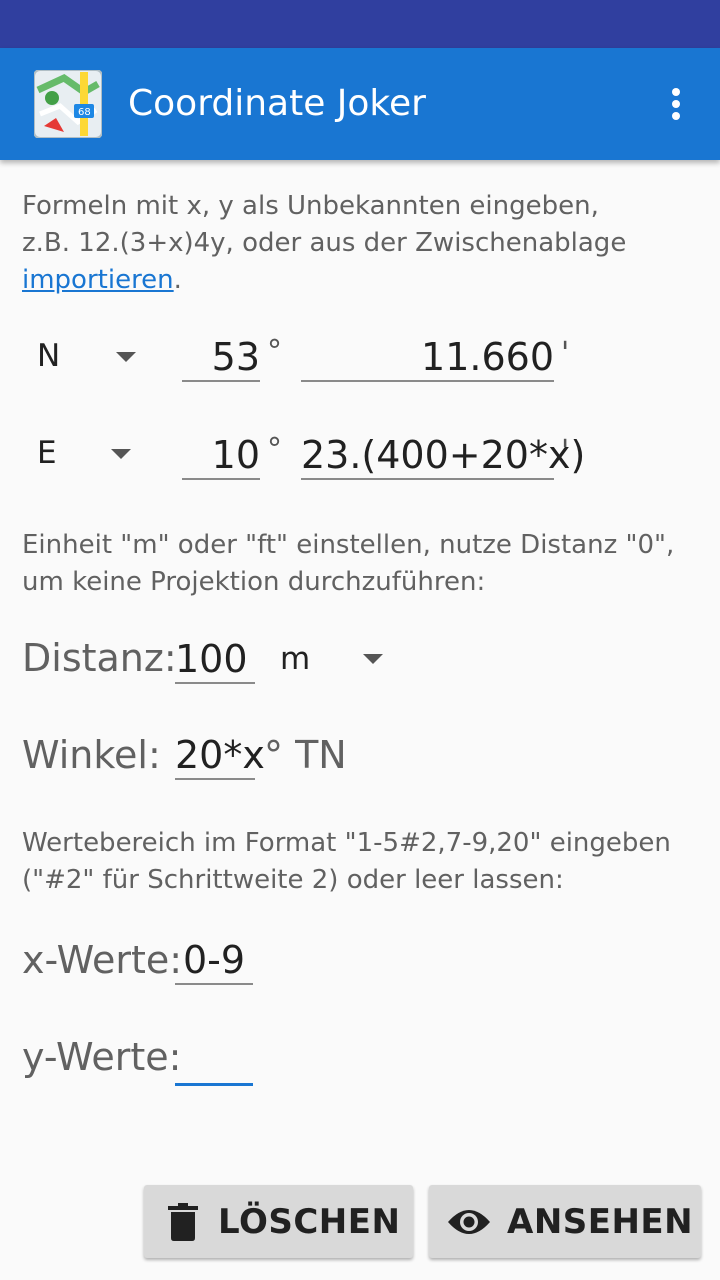 Image resolution: width=720 pixels, height=1280 pixels. I want to click on angle-unit: ° TN, so click(305, 755).